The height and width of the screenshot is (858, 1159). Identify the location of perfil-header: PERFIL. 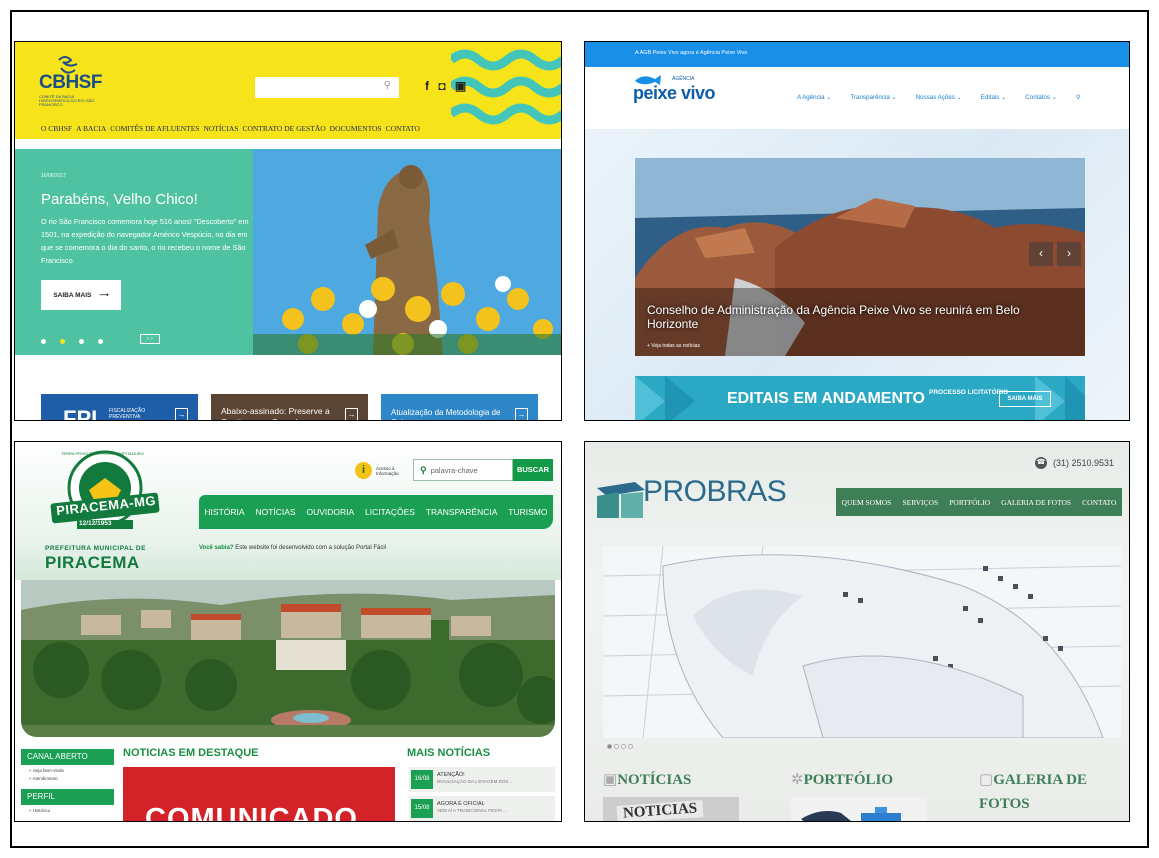
(67, 797).